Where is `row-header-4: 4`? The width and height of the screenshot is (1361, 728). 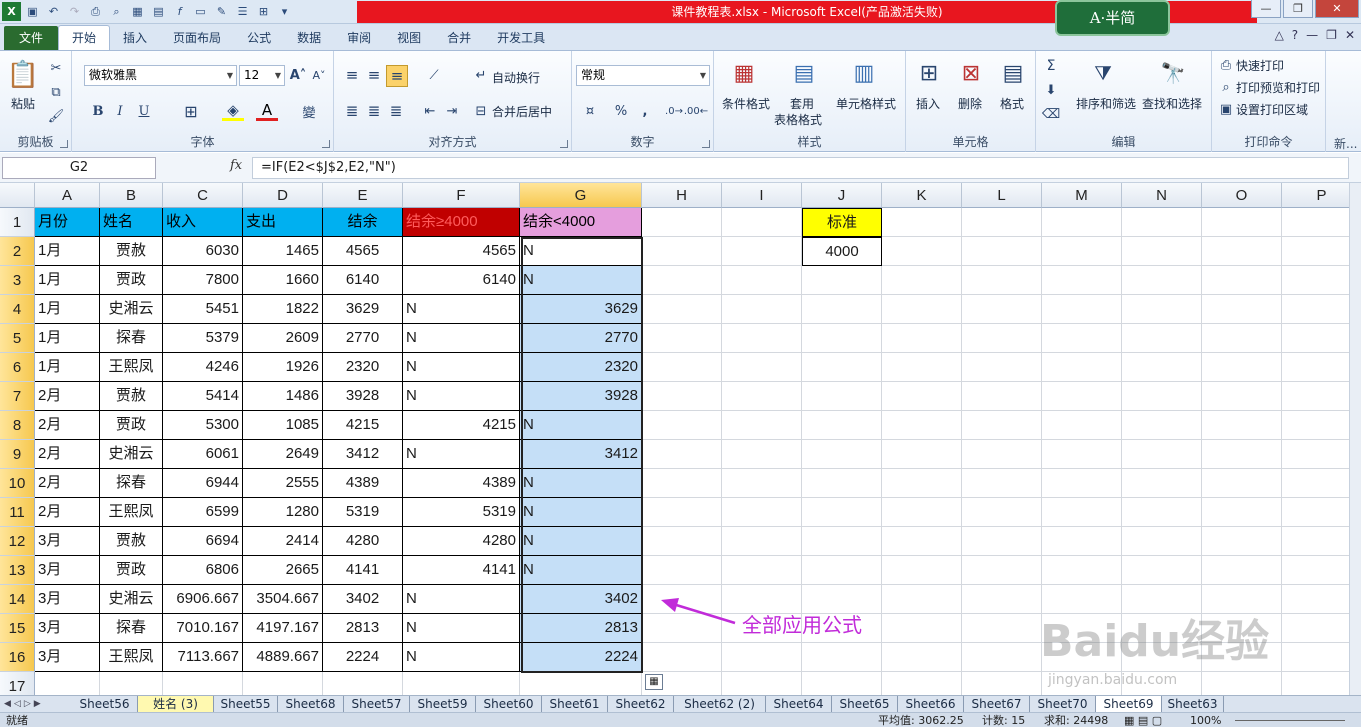 row-header-4: 4 is located at coordinates (17, 309).